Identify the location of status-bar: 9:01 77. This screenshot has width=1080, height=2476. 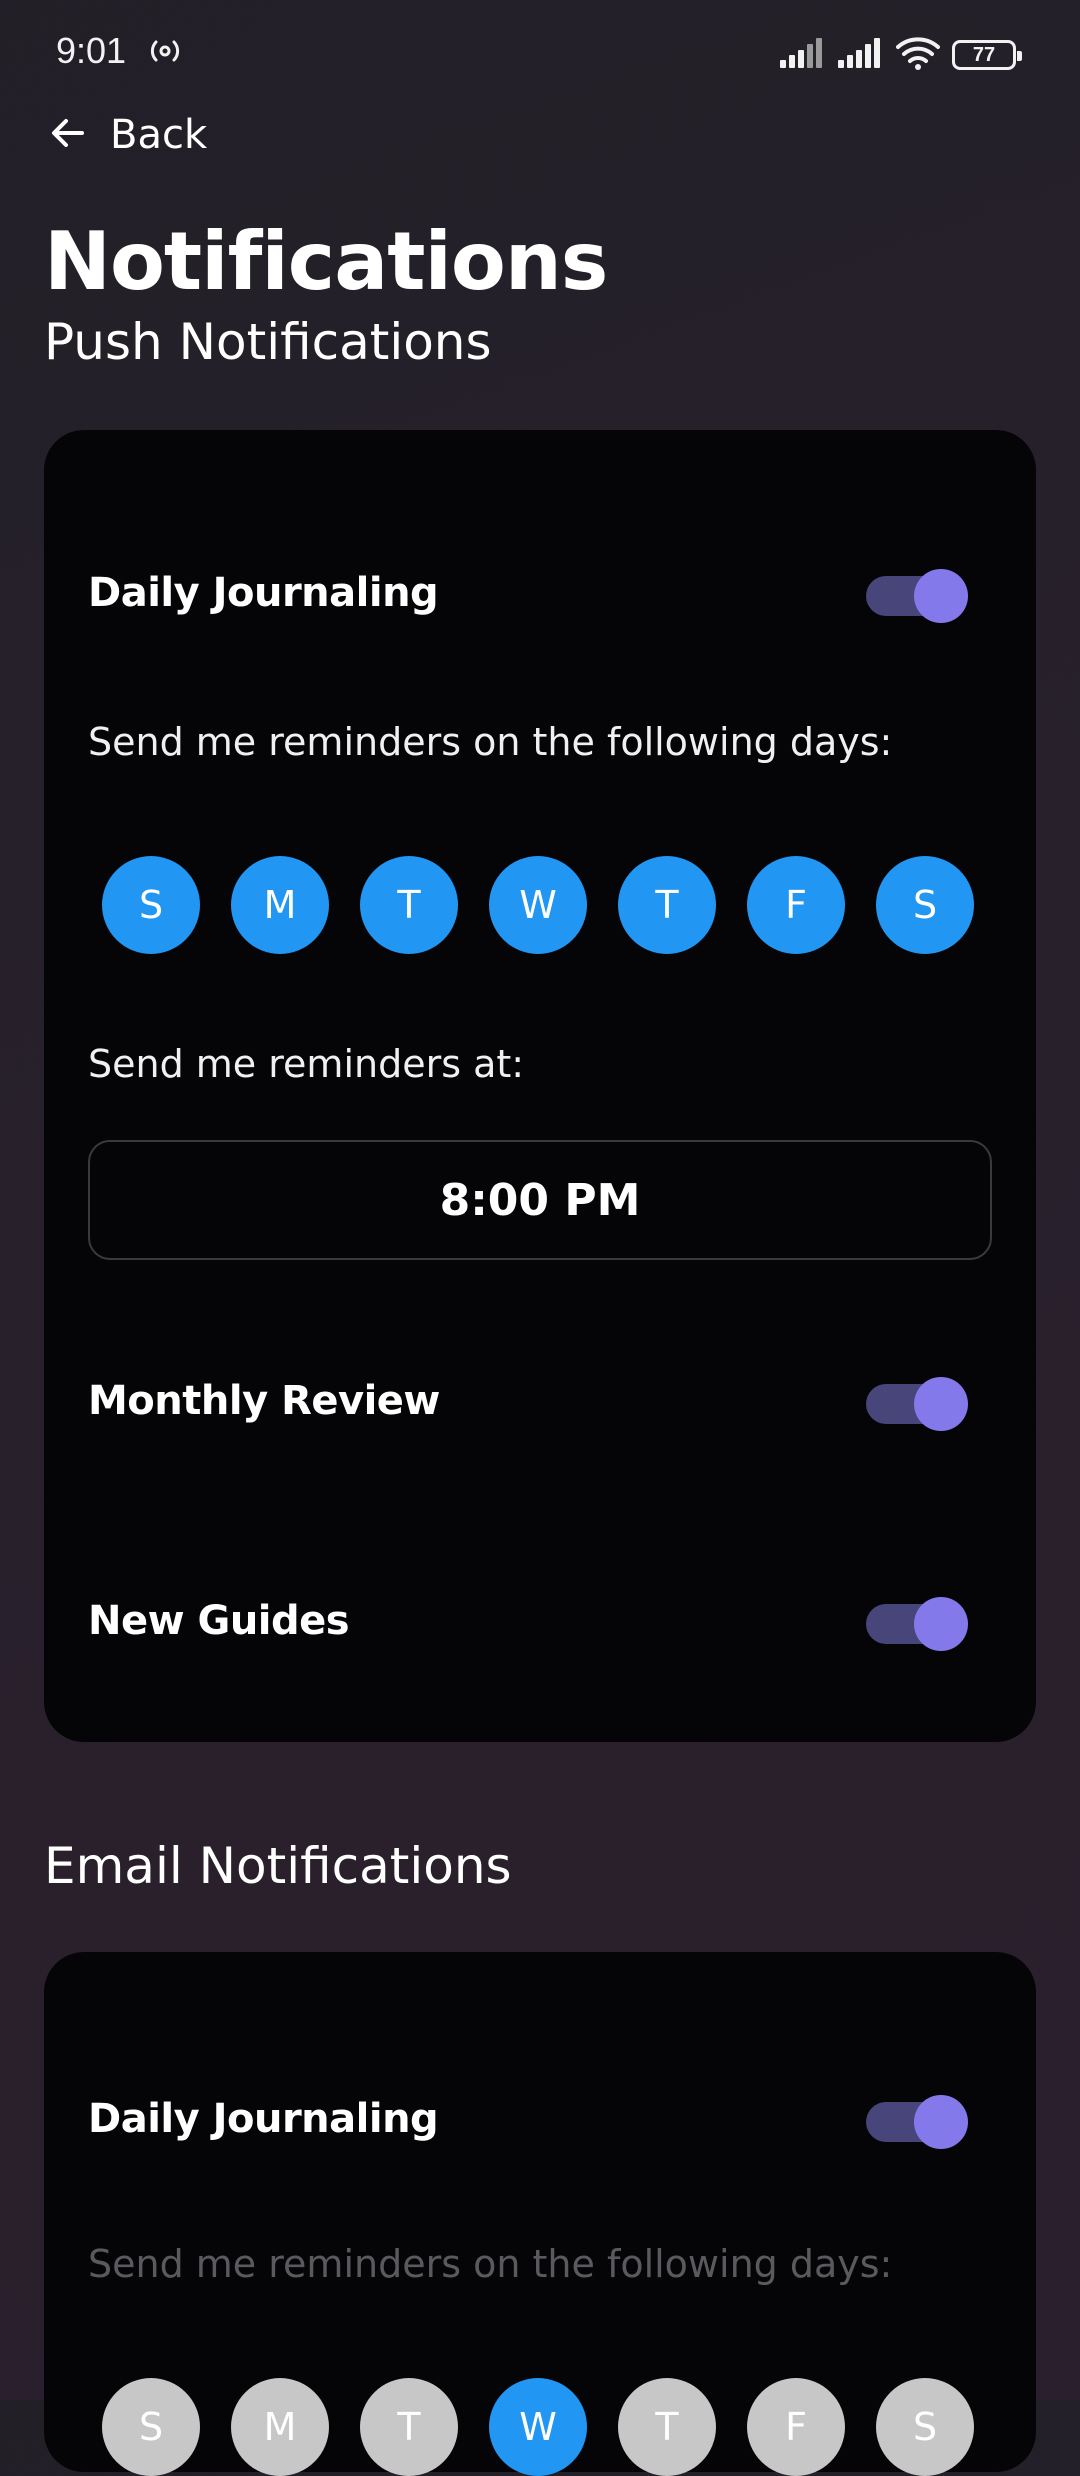
(540, 50).